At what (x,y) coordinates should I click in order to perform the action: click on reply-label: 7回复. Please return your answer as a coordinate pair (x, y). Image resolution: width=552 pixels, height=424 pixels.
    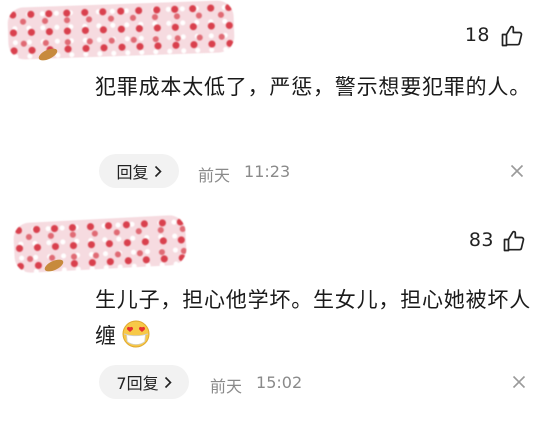
    Looking at the image, I should click on (137, 383).